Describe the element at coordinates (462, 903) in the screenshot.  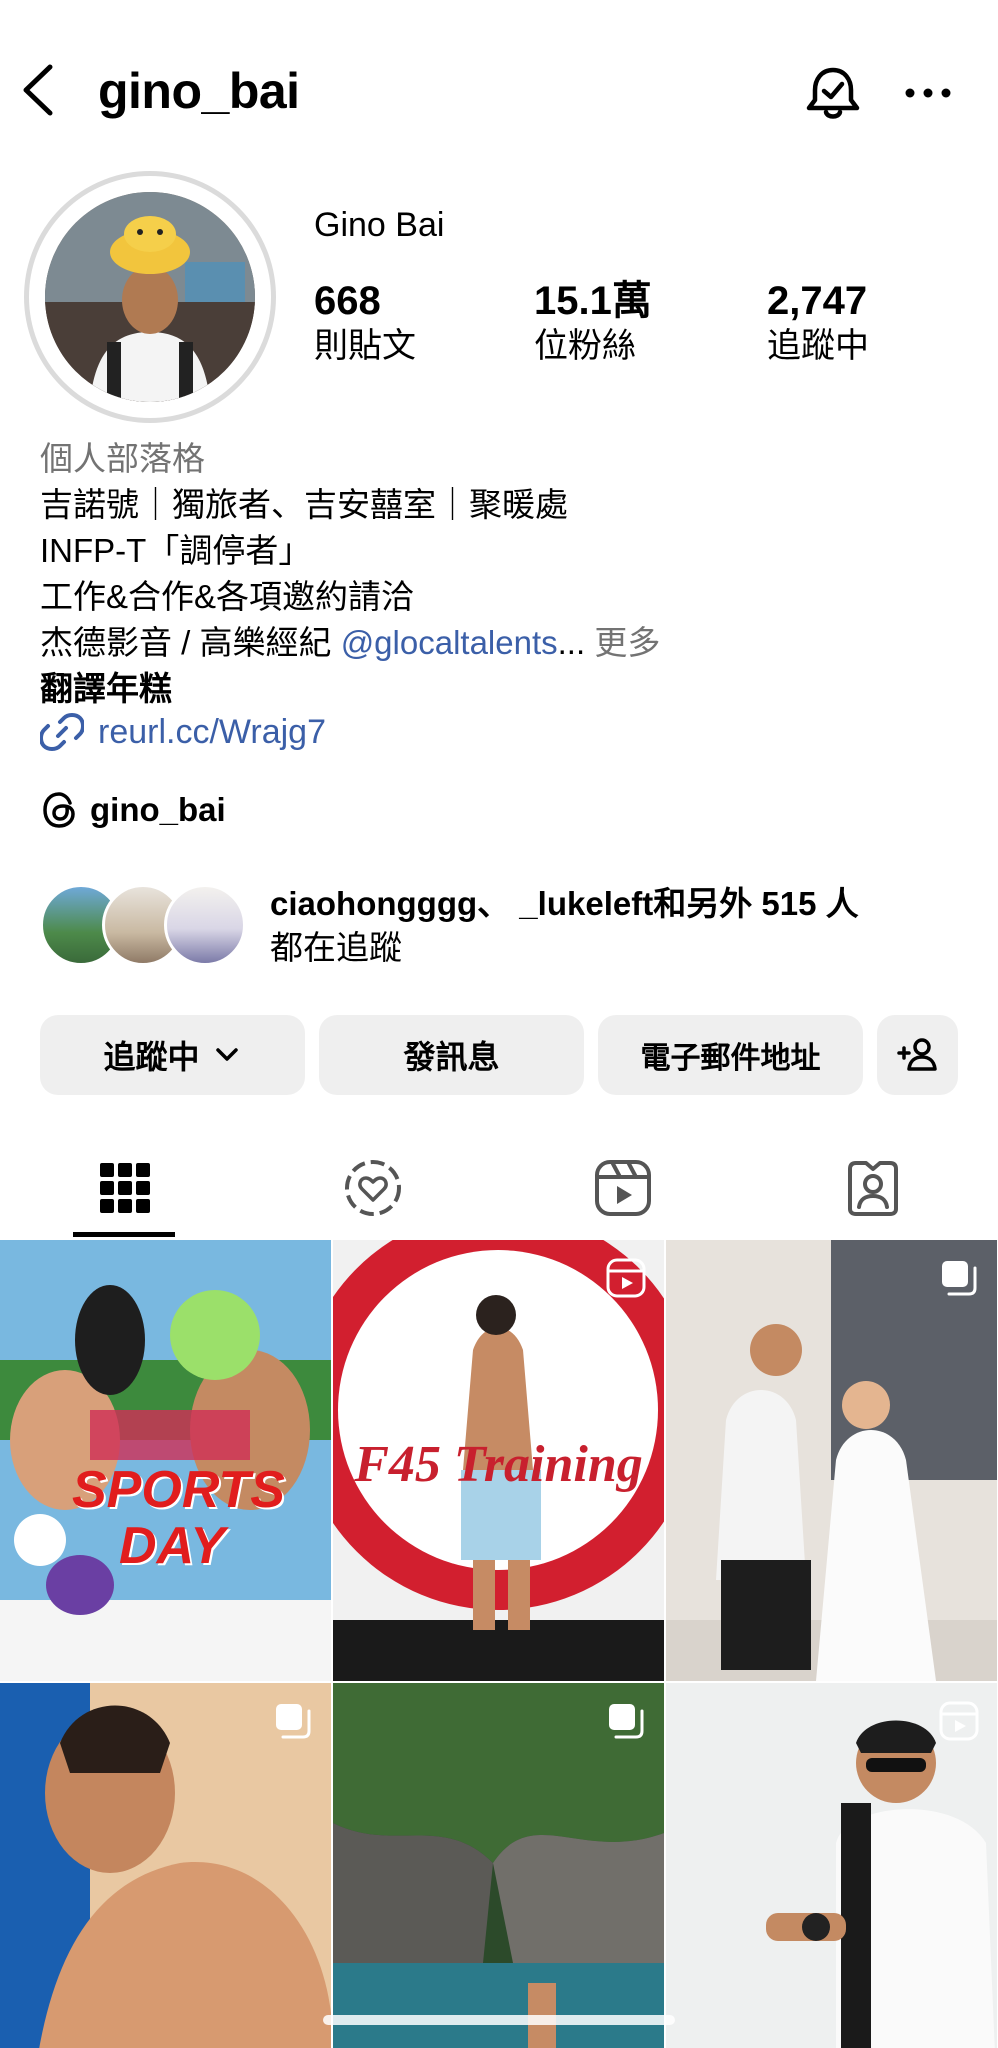
I see `mutual-names: ciaohongggg、 _lukeleft` at that location.